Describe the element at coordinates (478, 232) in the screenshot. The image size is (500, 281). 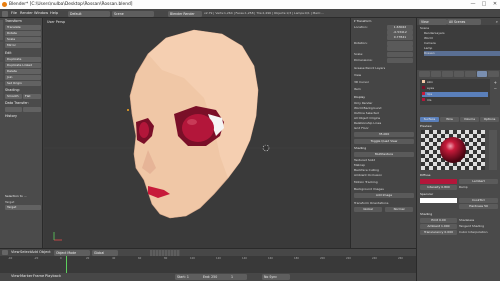
I see `cubic-interpolation-checkbox: Cubic Interpolation` at that location.